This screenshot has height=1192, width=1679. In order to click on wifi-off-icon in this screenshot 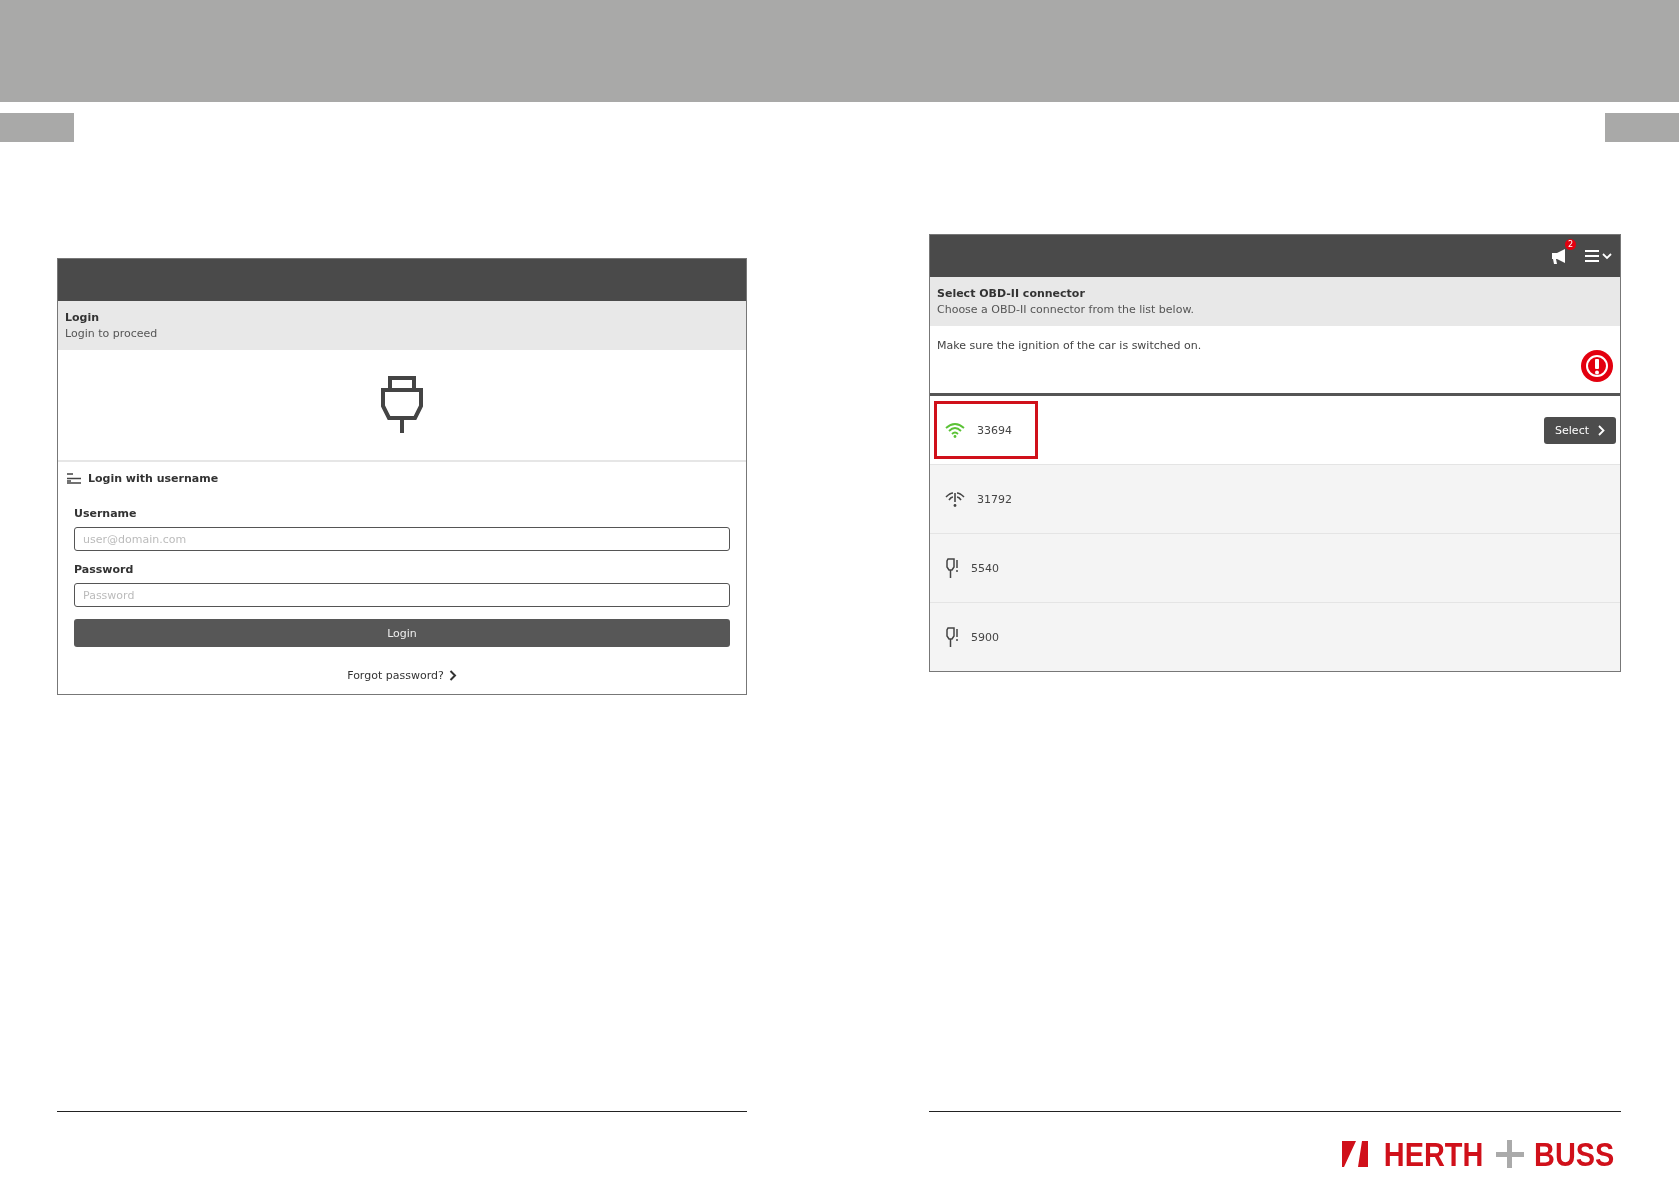, I will do `click(955, 499)`.